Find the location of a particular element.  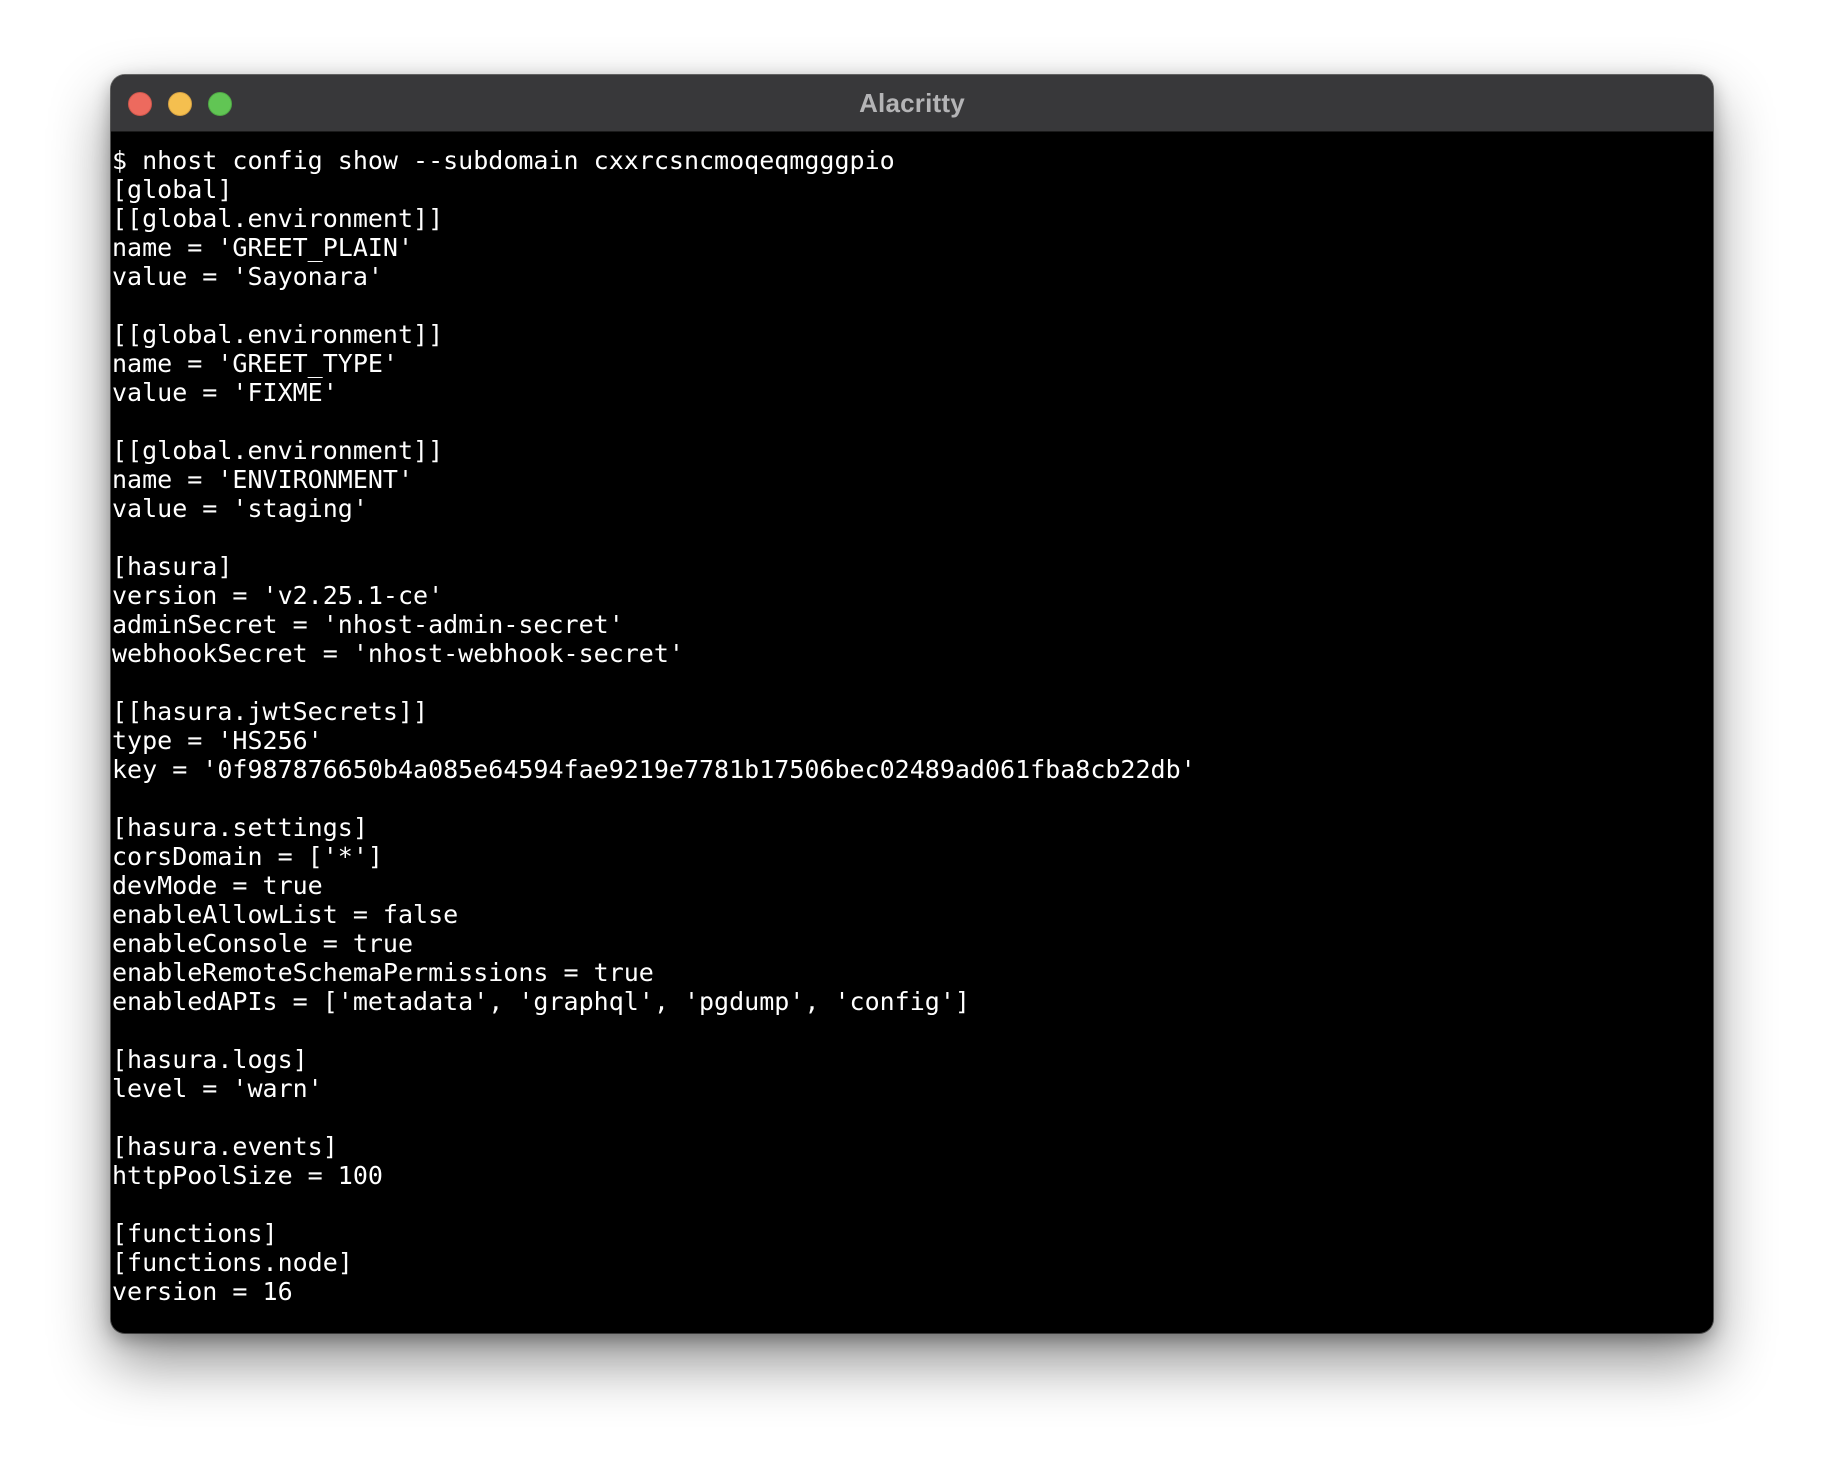

terminal-line: [hasura.logs] is located at coordinates (210, 1059).